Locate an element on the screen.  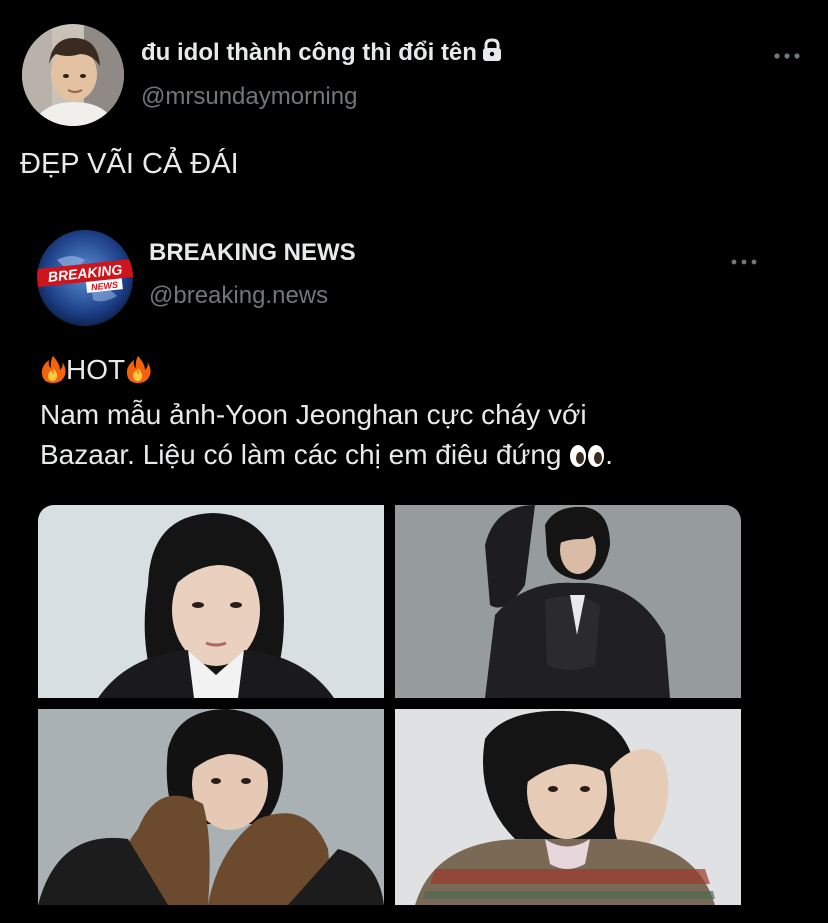
profile-photo is located at coordinates (73, 75).